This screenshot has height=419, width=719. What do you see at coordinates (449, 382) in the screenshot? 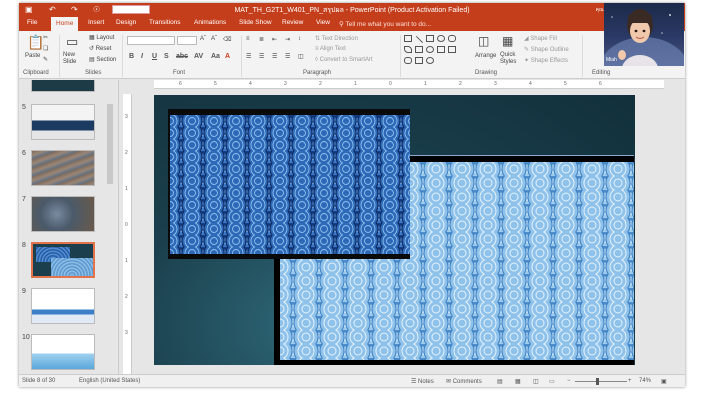
I see `comments-icon: ✉` at bounding box center [449, 382].